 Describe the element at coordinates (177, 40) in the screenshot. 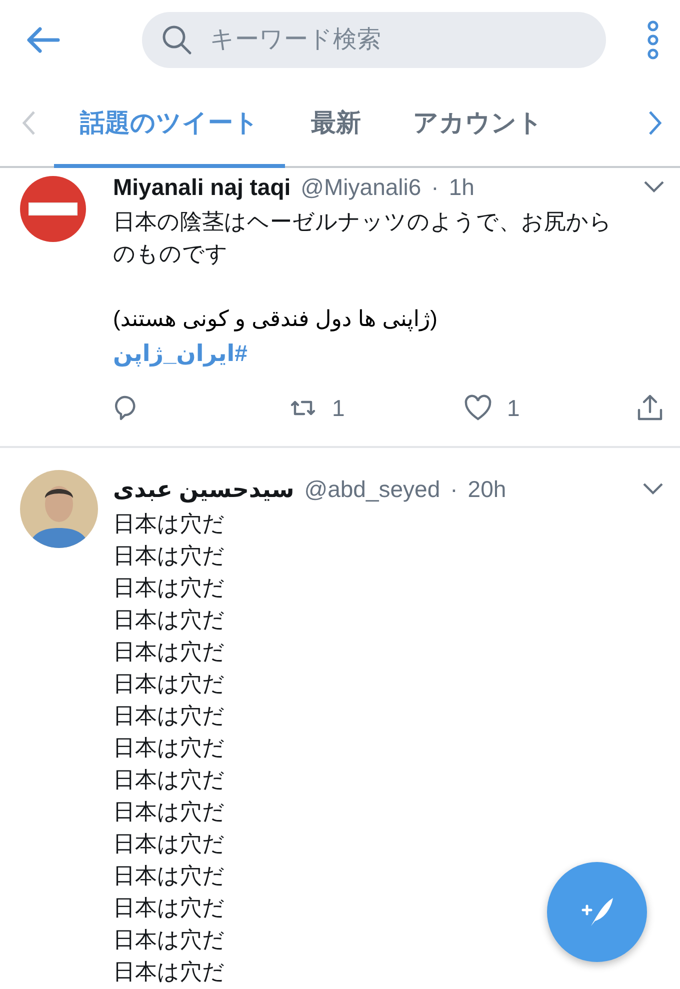

I see `search-icon` at that location.